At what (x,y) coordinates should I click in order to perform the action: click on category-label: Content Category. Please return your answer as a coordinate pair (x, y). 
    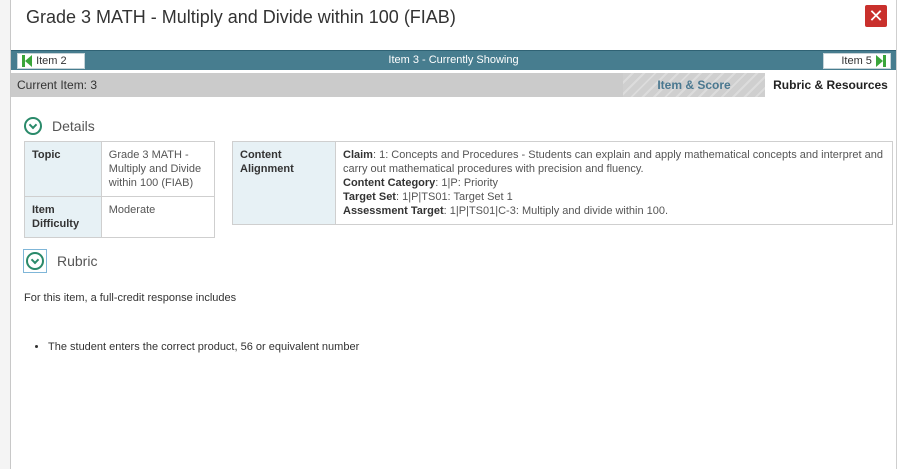
    Looking at the image, I should click on (389, 183).